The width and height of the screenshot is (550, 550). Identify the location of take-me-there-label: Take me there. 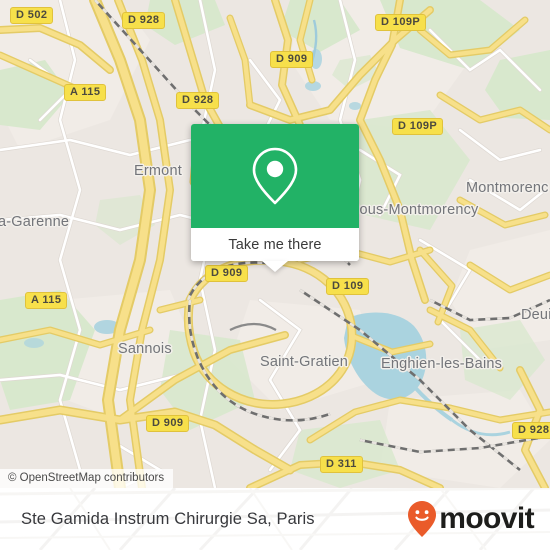
(275, 244).